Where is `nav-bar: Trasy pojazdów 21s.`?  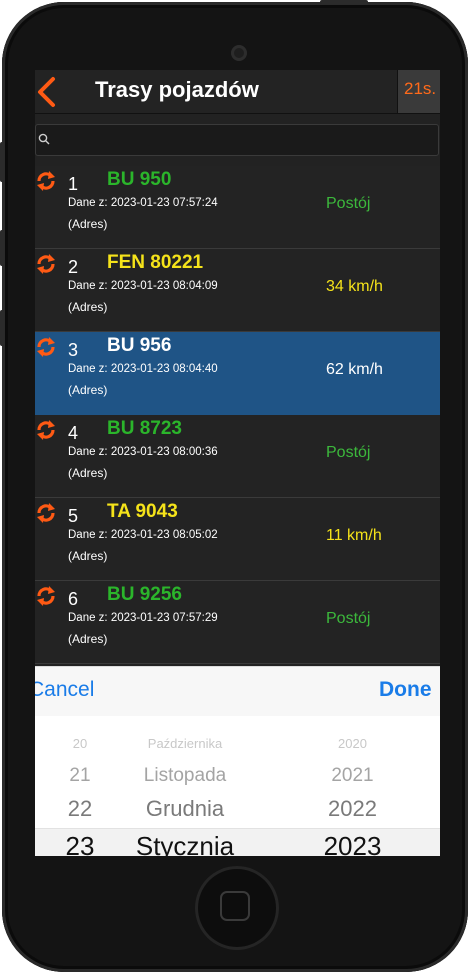 nav-bar: Trasy pojazdów 21s. is located at coordinates (237, 92).